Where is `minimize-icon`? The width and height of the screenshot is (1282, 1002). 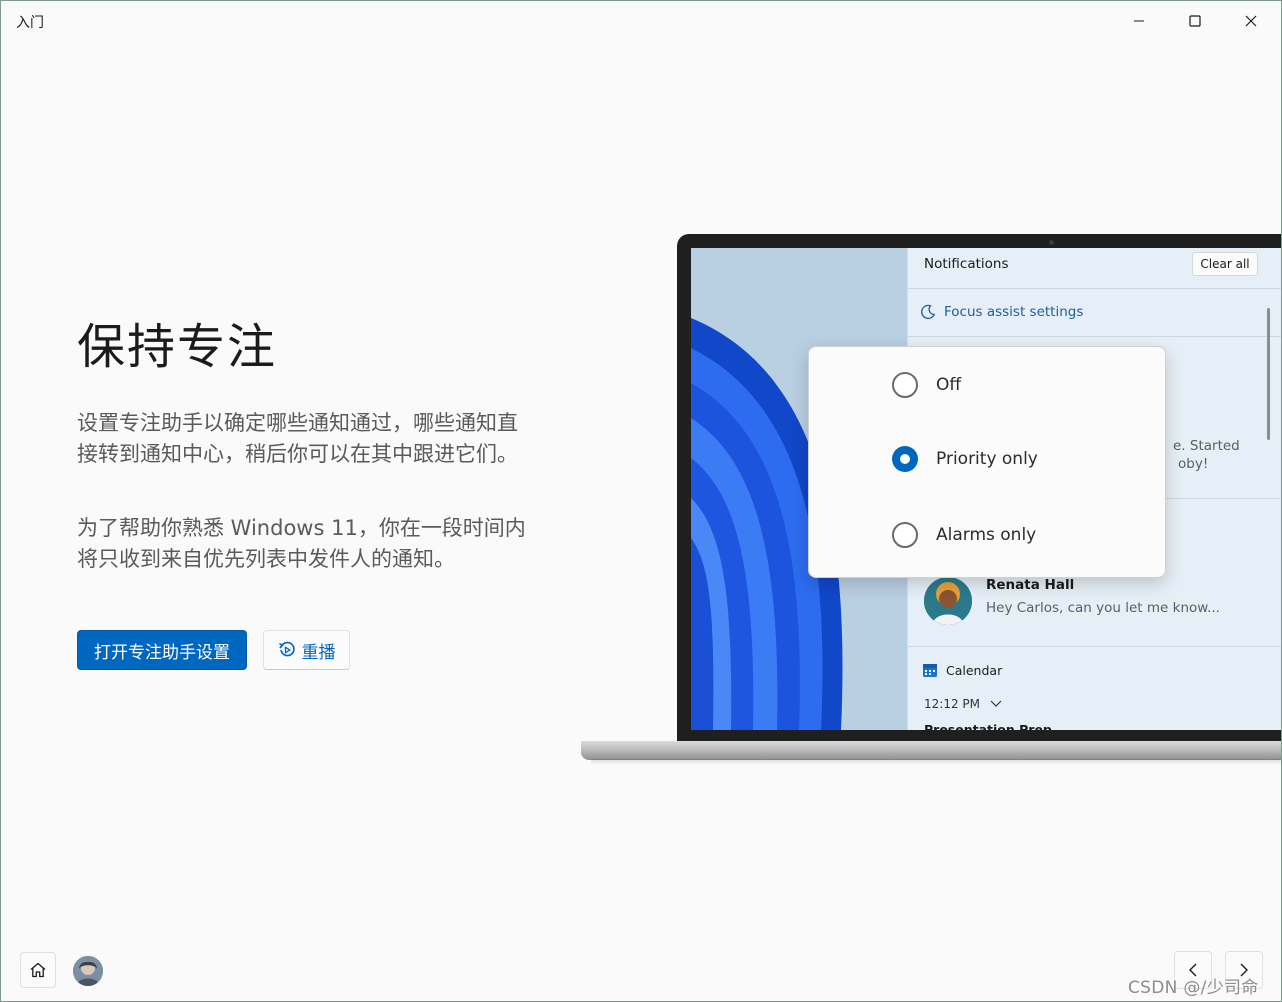
minimize-icon is located at coordinates (1139, 21).